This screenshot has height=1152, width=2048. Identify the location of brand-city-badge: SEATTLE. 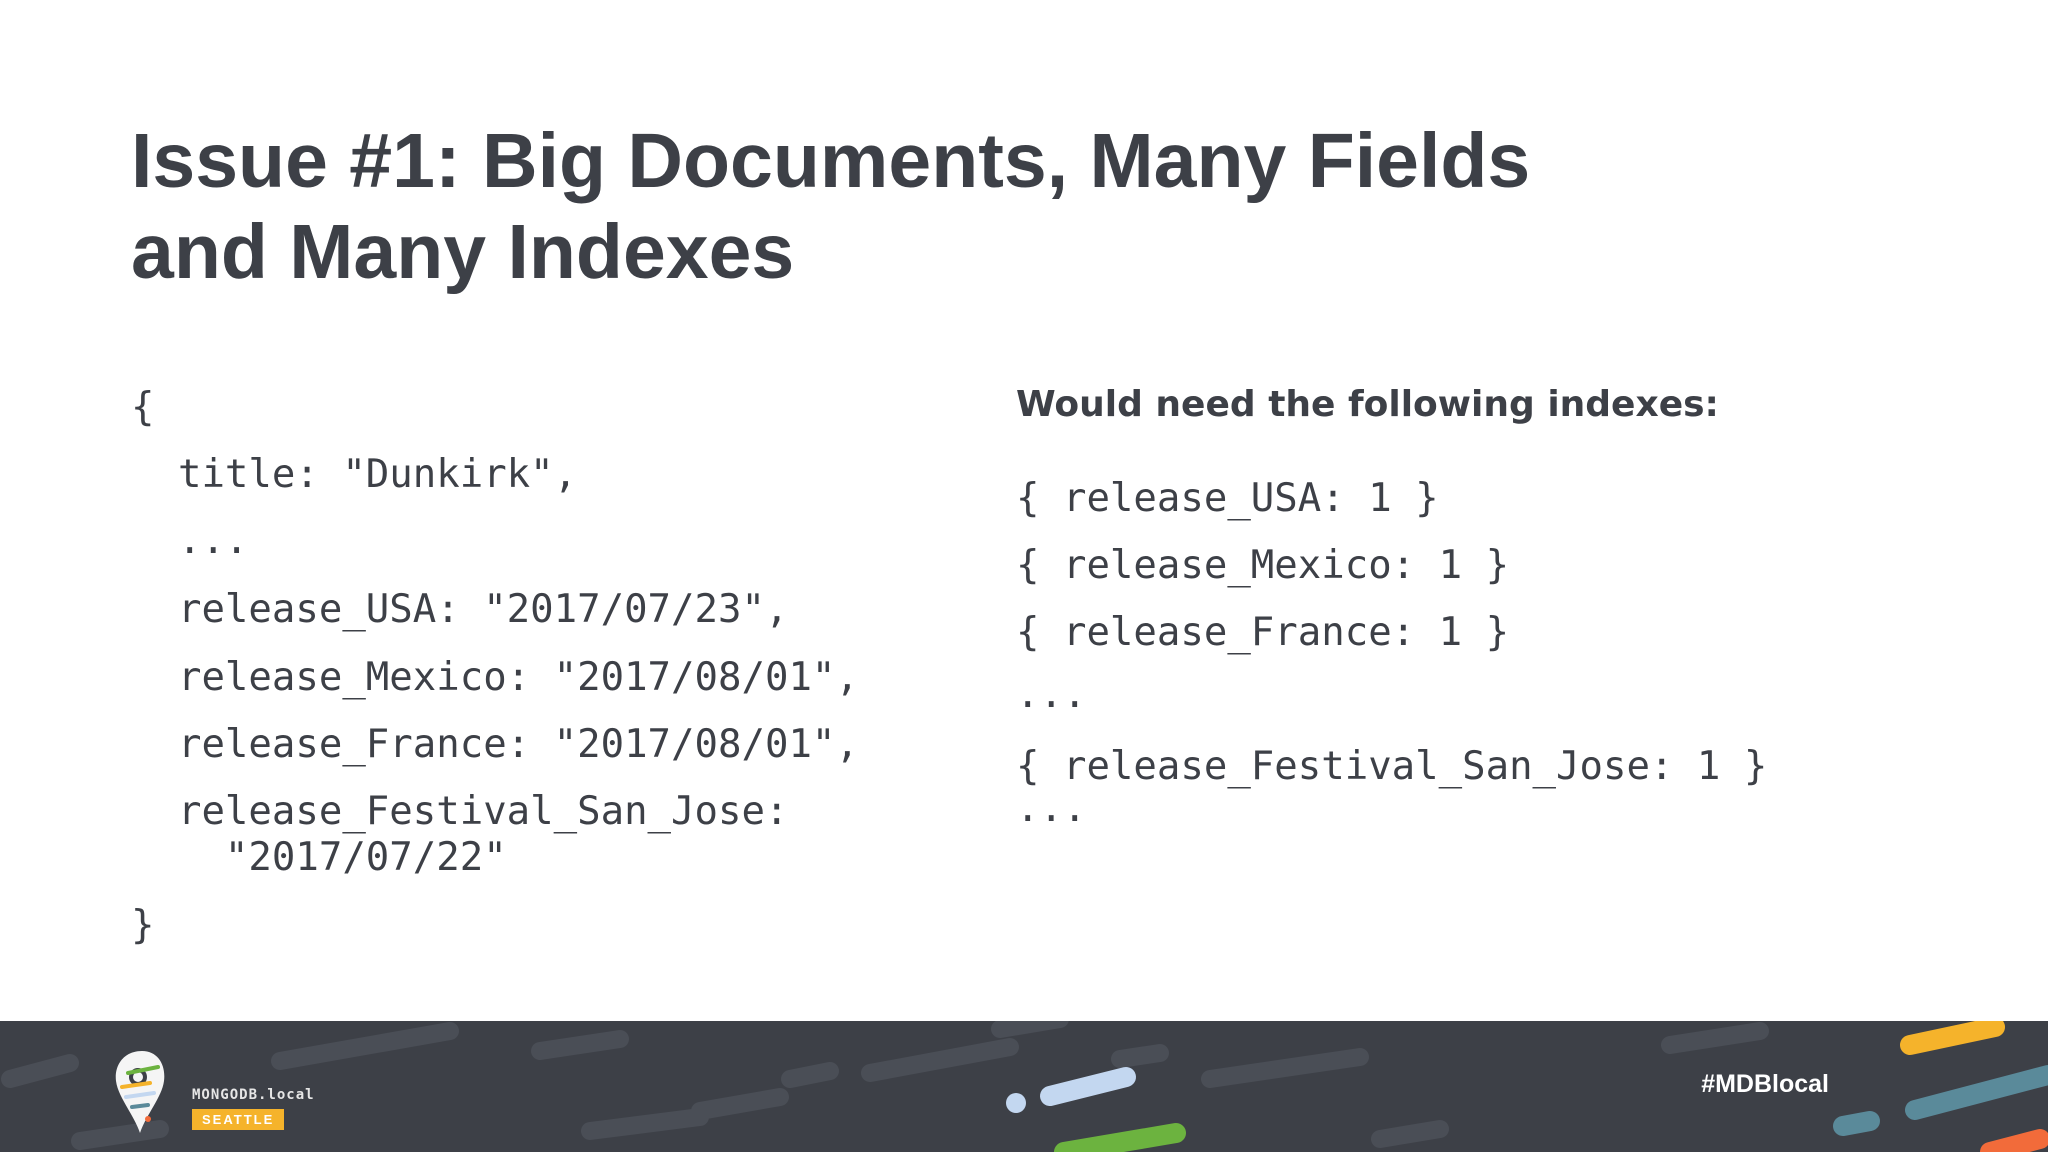
(238, 1119).